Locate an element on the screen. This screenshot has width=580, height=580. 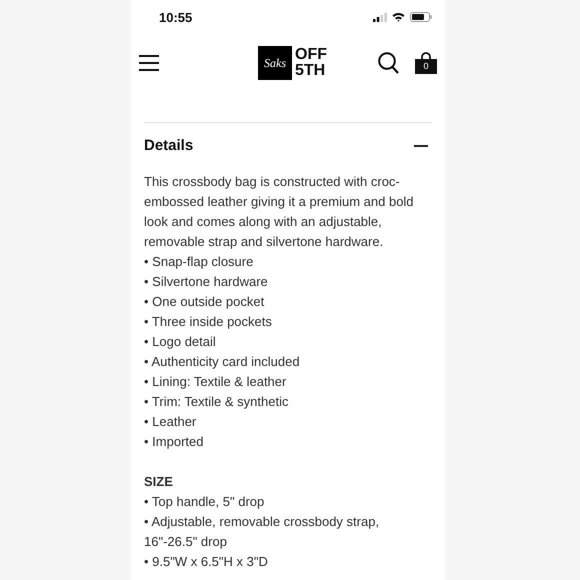
logo-mark: Saks is located at coordinates (275, 63).